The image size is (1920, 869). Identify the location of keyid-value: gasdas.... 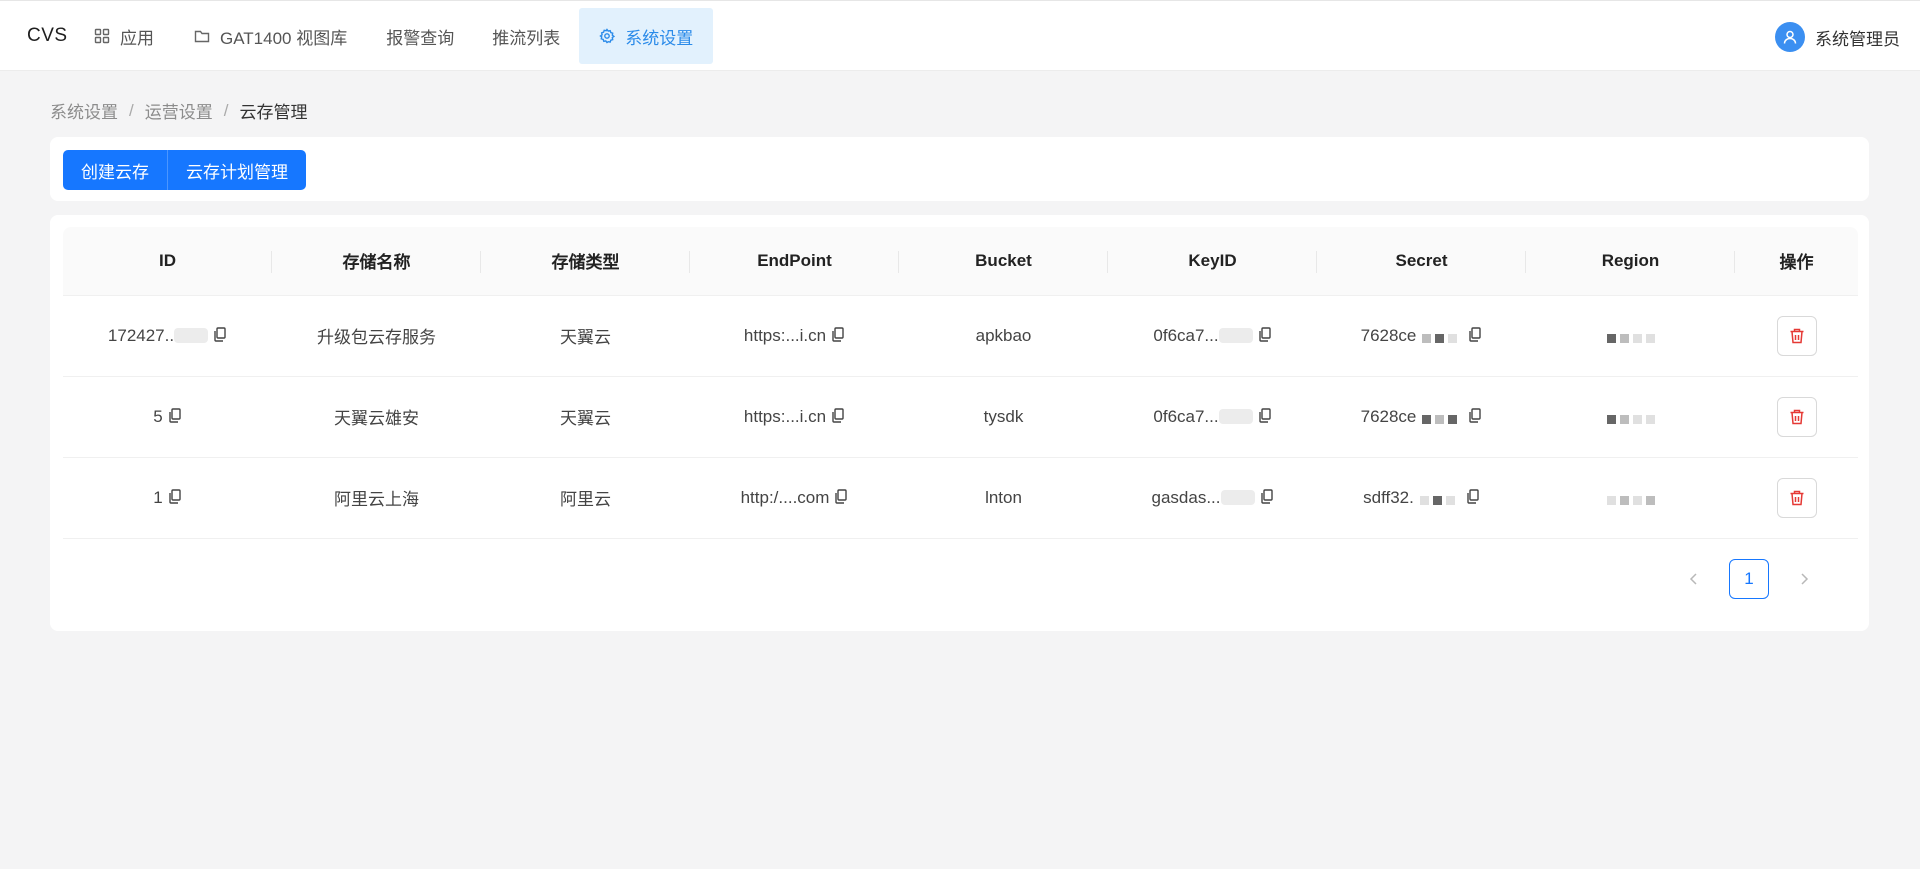
(1186, 497).